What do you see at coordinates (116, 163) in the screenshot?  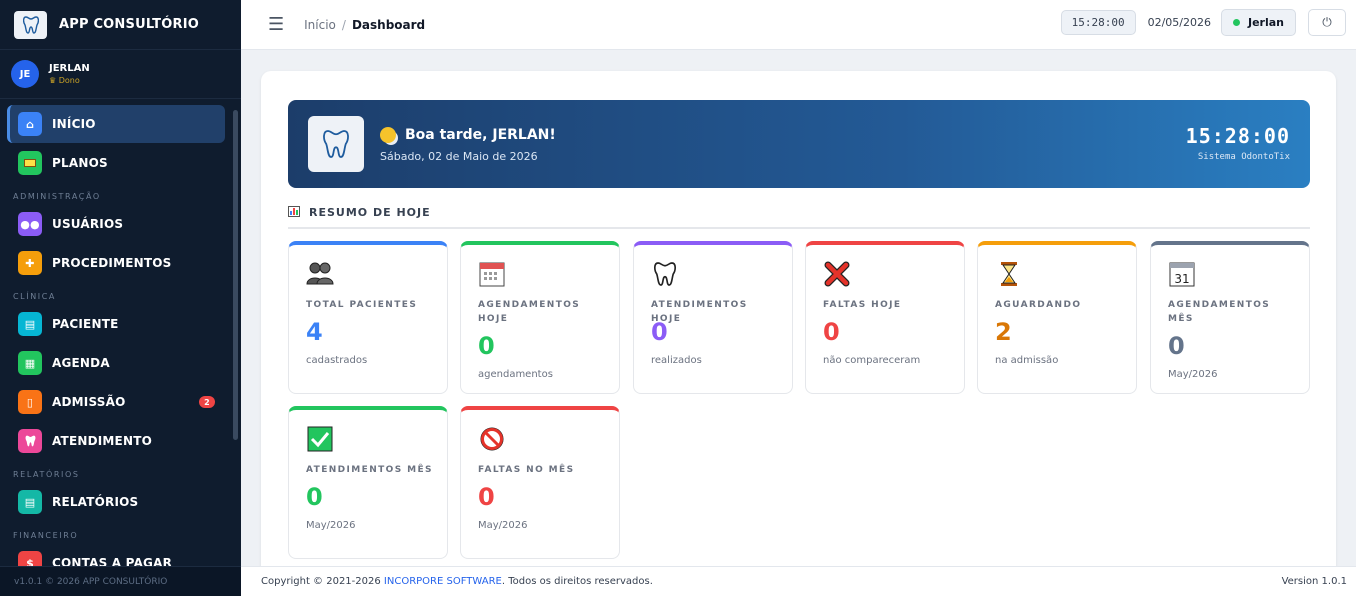 I see `sidebar-item-planos: PLANOS` at bounding box center [116, 163].